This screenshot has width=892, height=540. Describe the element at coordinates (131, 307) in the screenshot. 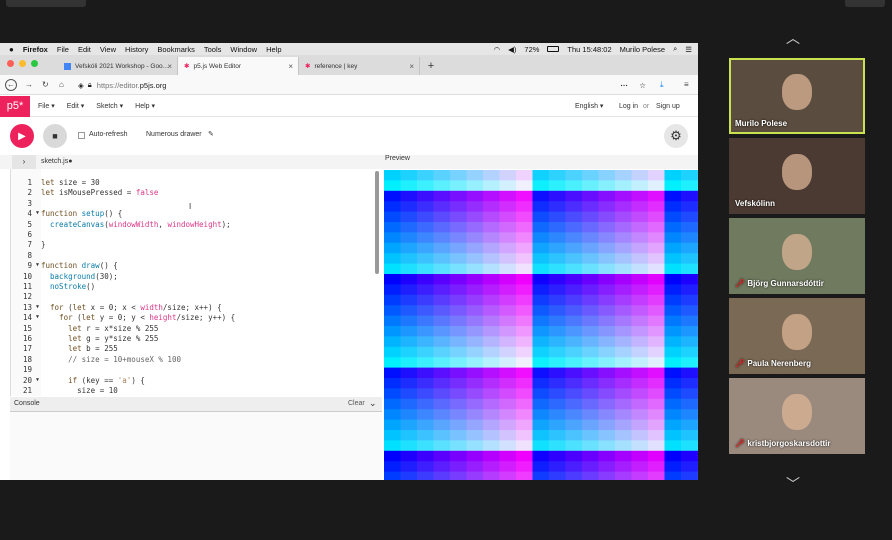

I see `code-line: for (let x = 0; x < width/size; x++) {` at that location.